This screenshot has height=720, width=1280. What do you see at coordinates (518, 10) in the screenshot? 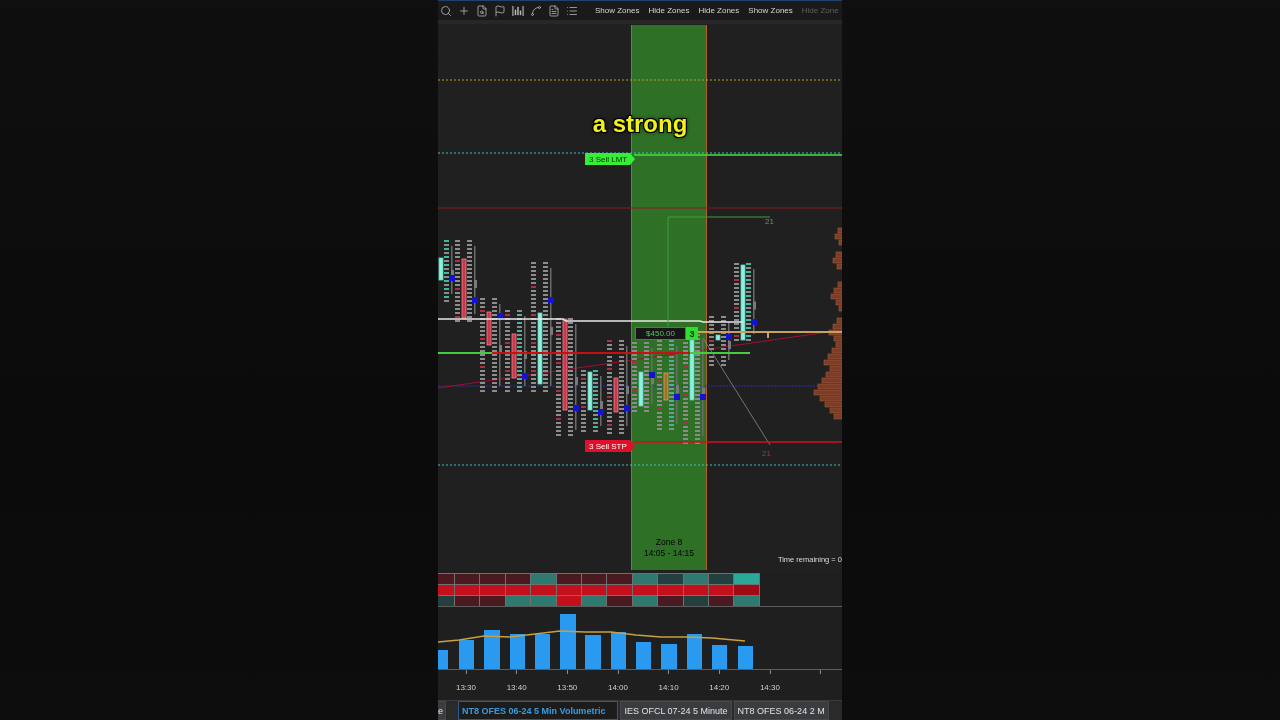
I see `bar-chart-icon` at bounding box center [518, 10].